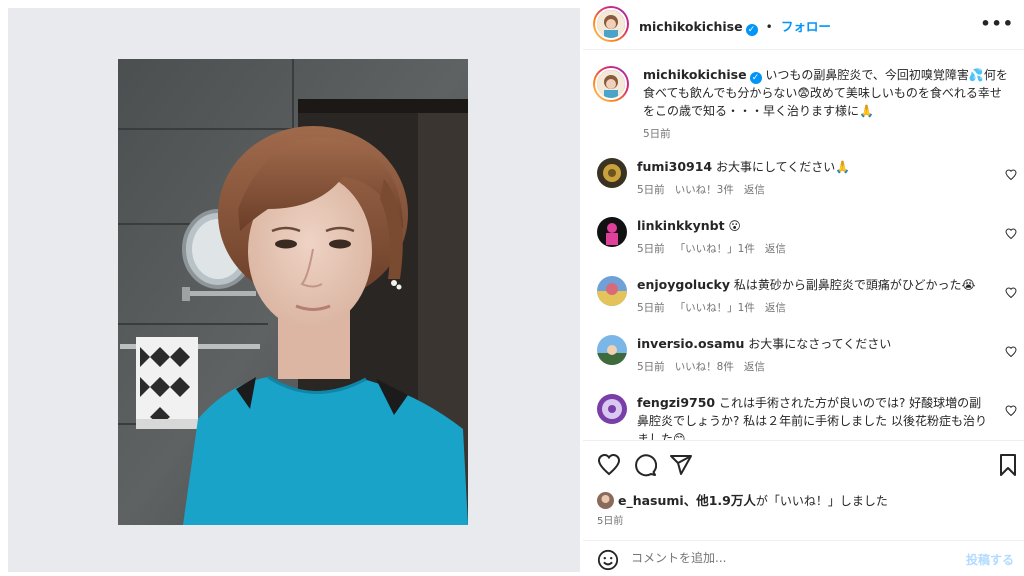  What do you see at coordinates (676, 402) in the screenshot?
I see `comment-username: fengzi9750` at bounding box center [676, 402].